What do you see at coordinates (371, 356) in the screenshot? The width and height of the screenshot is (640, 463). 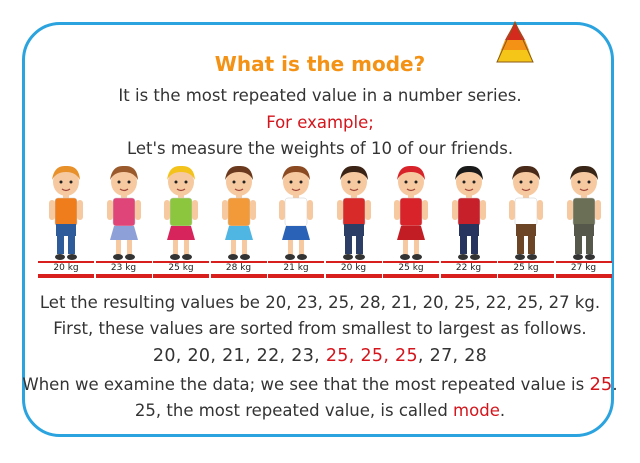 I see `sorted-values-mode: 25, 25, 25` at bounding box center [371, 356].